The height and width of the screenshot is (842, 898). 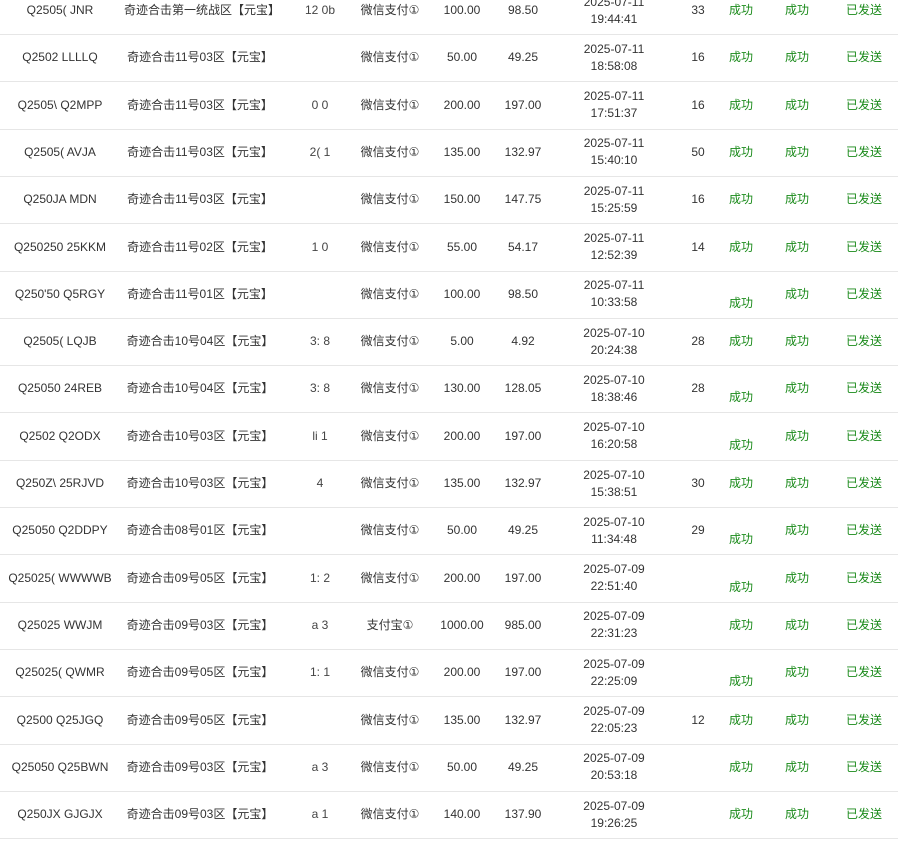 What do you see at coordinates (60, 719) in the screenshot?
I see `order-id: Q2500 Q25JGQ` at bounding box center [60, 719].